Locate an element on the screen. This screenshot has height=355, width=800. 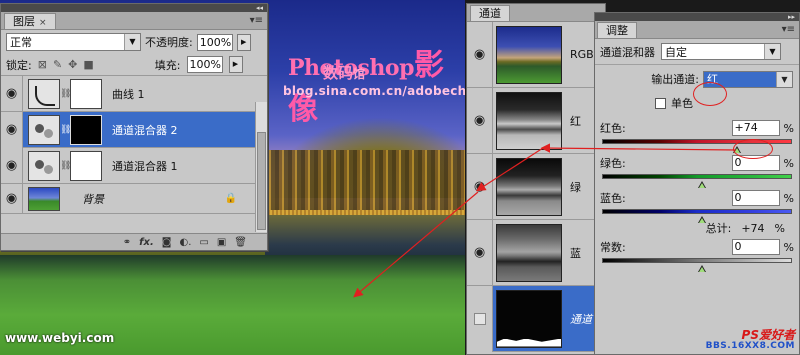
constant-value-input: 0 is located at coordinates (755, 247).